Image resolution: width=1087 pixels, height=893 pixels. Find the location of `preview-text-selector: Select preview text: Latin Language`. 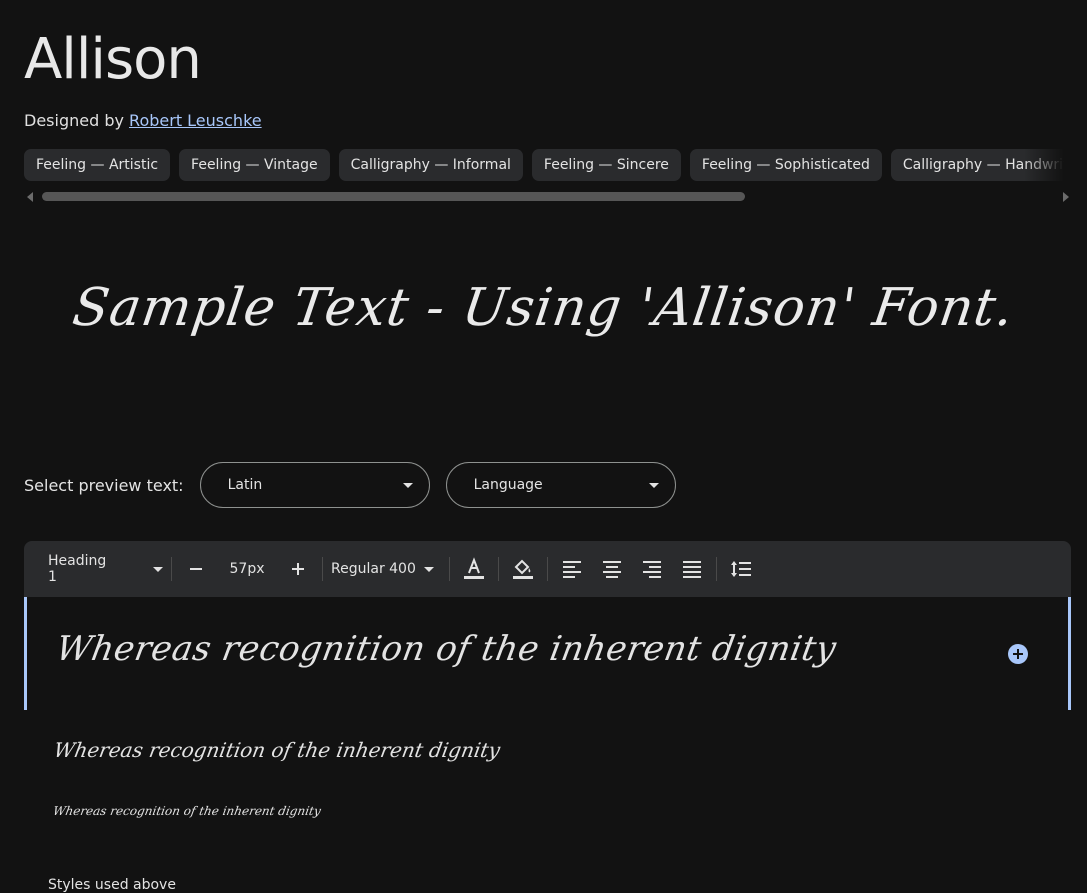

preview-text-selector: Select preview text: Latin Language is located at coordinates (358, 485).